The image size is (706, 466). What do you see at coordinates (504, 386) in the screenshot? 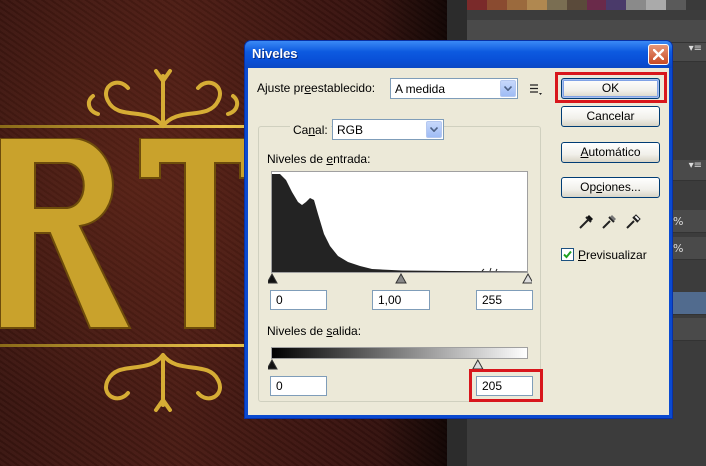
I see `output-white-field: 205` at bounding box center [504, 386].